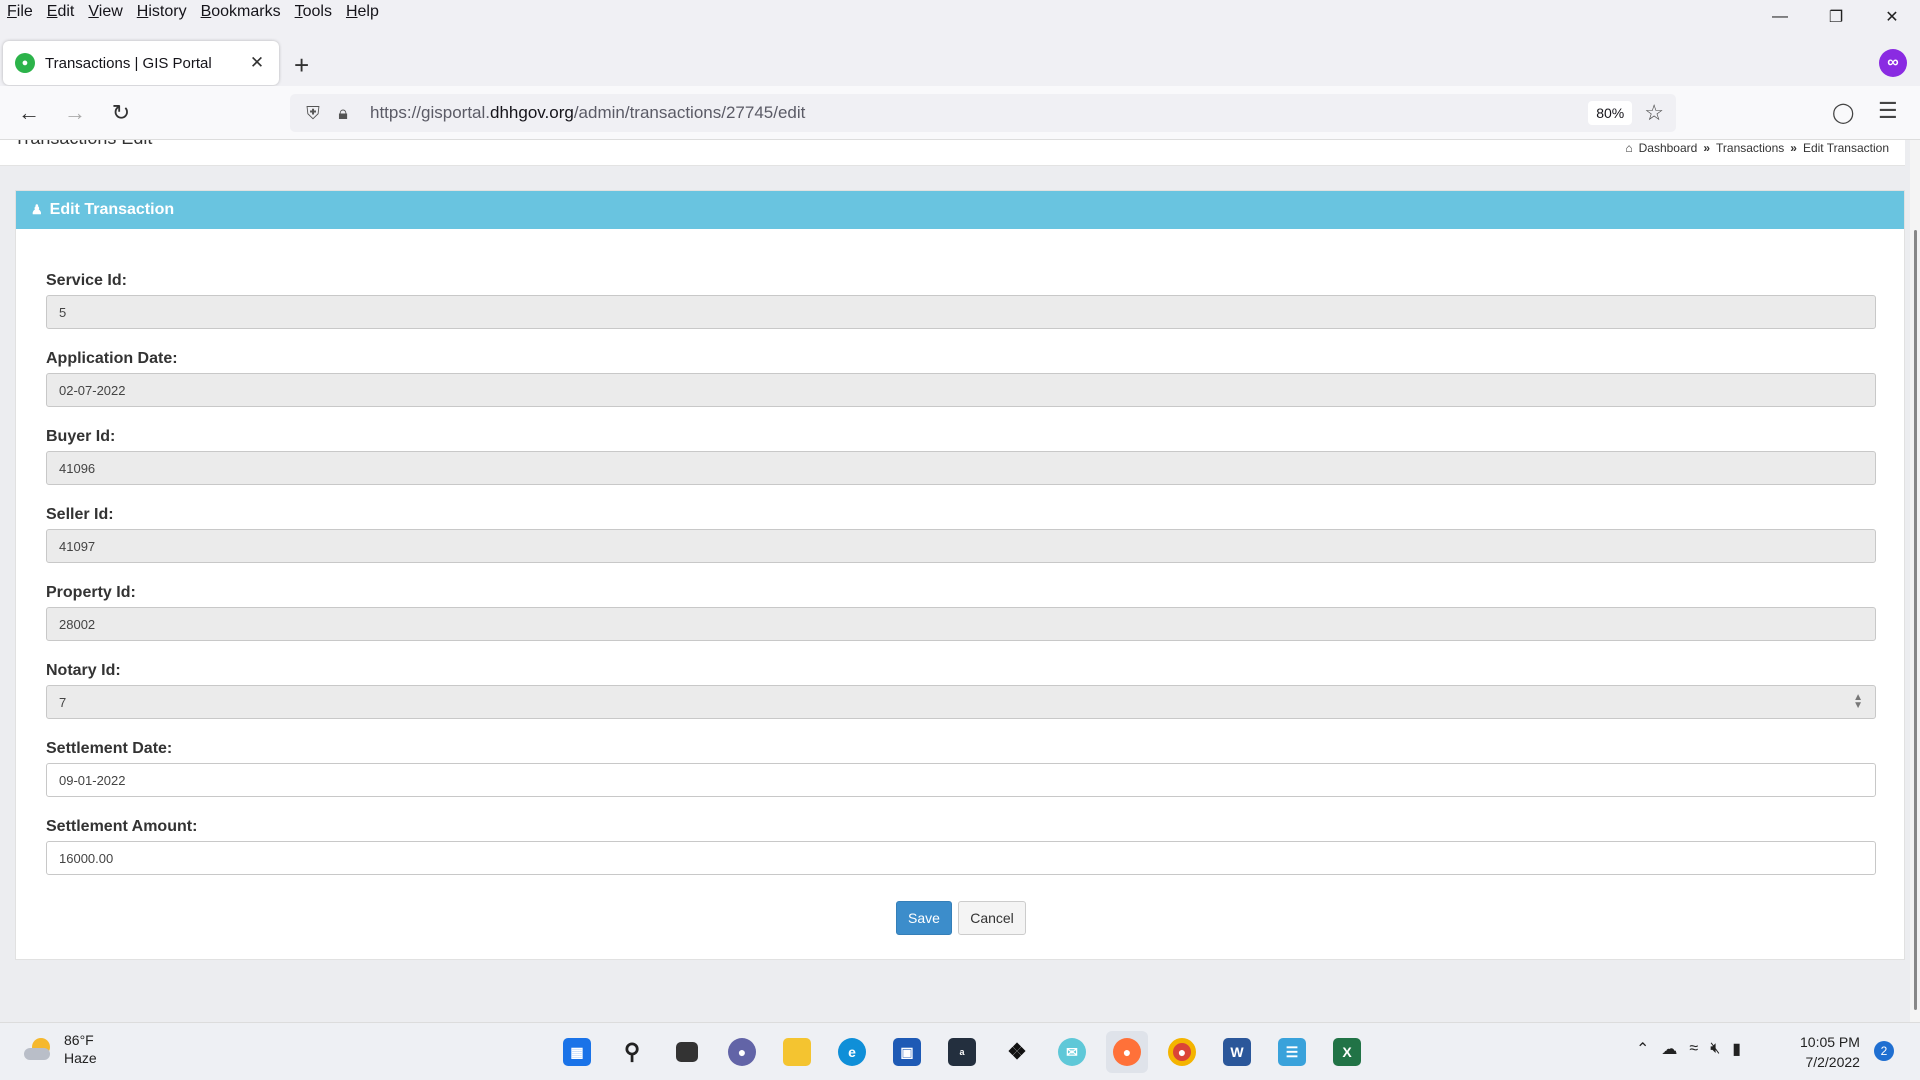 Image resolution: width=1920 pixels, height=1080 pixels. I want to click on clock-date: 7/2/2022, so click(1832, 1062).